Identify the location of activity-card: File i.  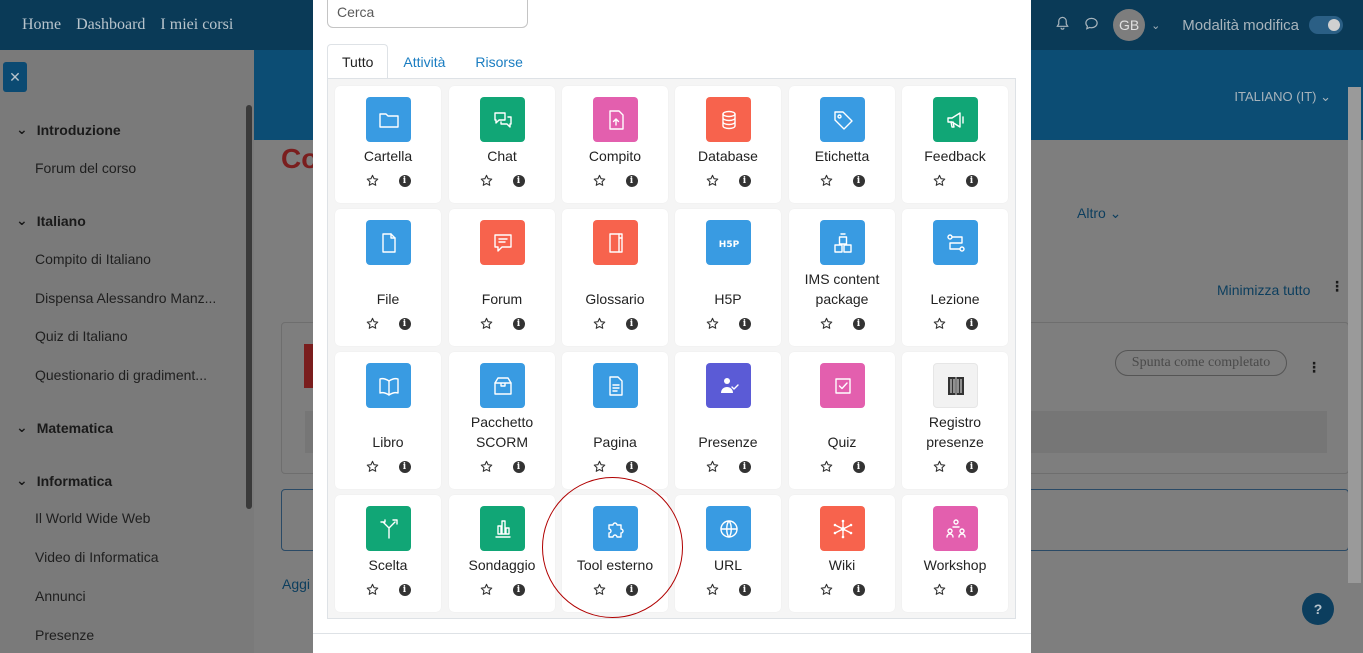
(388, 277).